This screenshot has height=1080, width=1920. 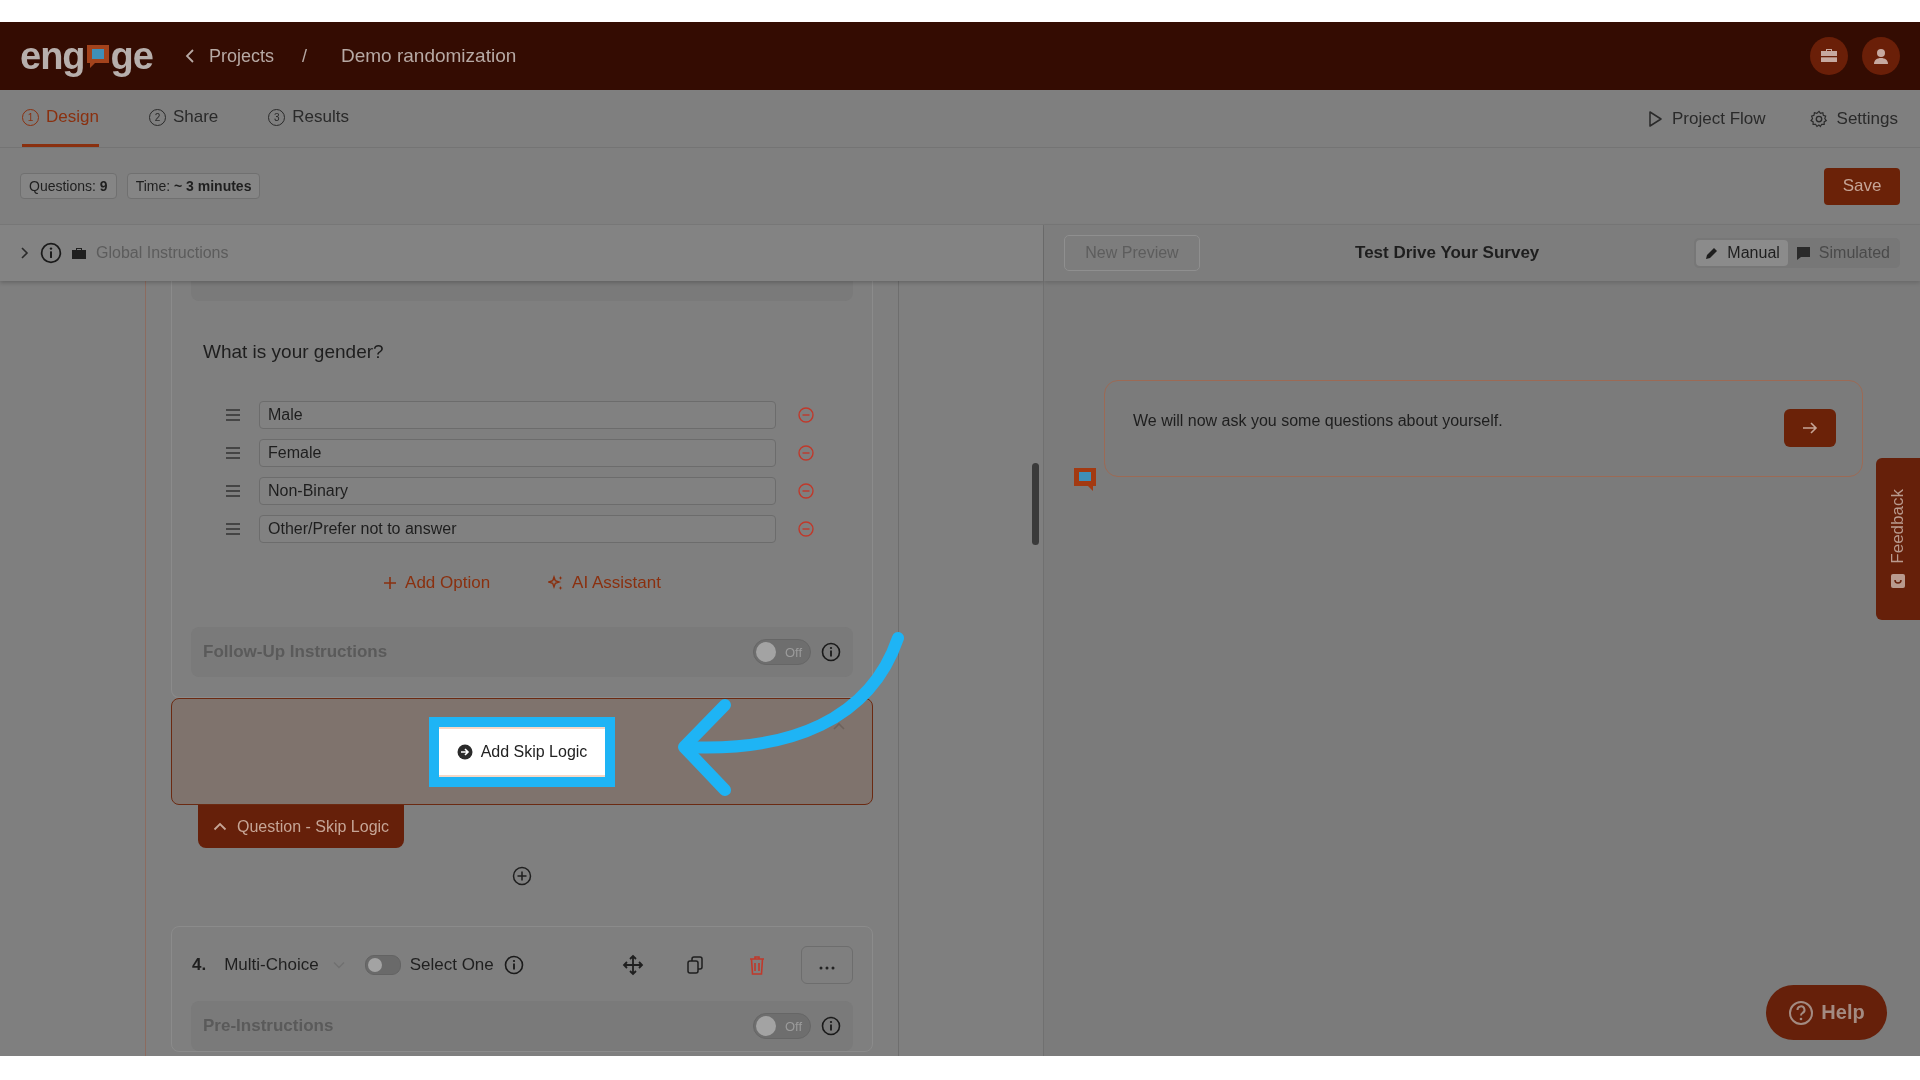 I want to click on question-text: What is your gender?, so click(x=294, y=352).